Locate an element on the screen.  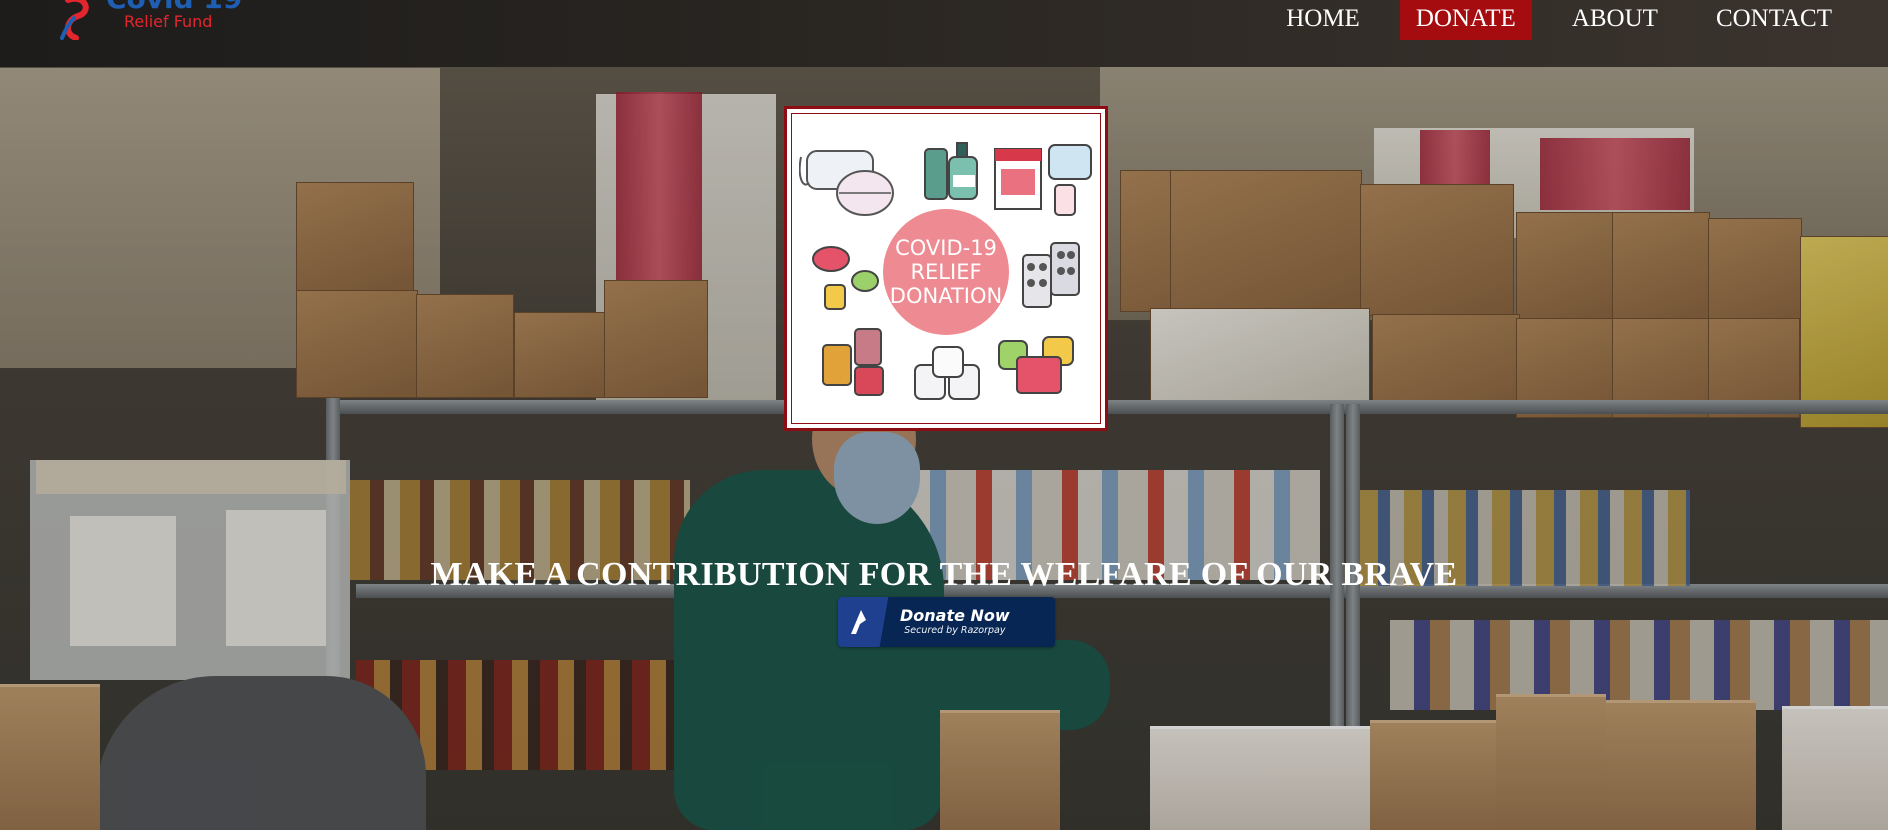
razorpay-logo-icon is located at coordinates (858, 622).